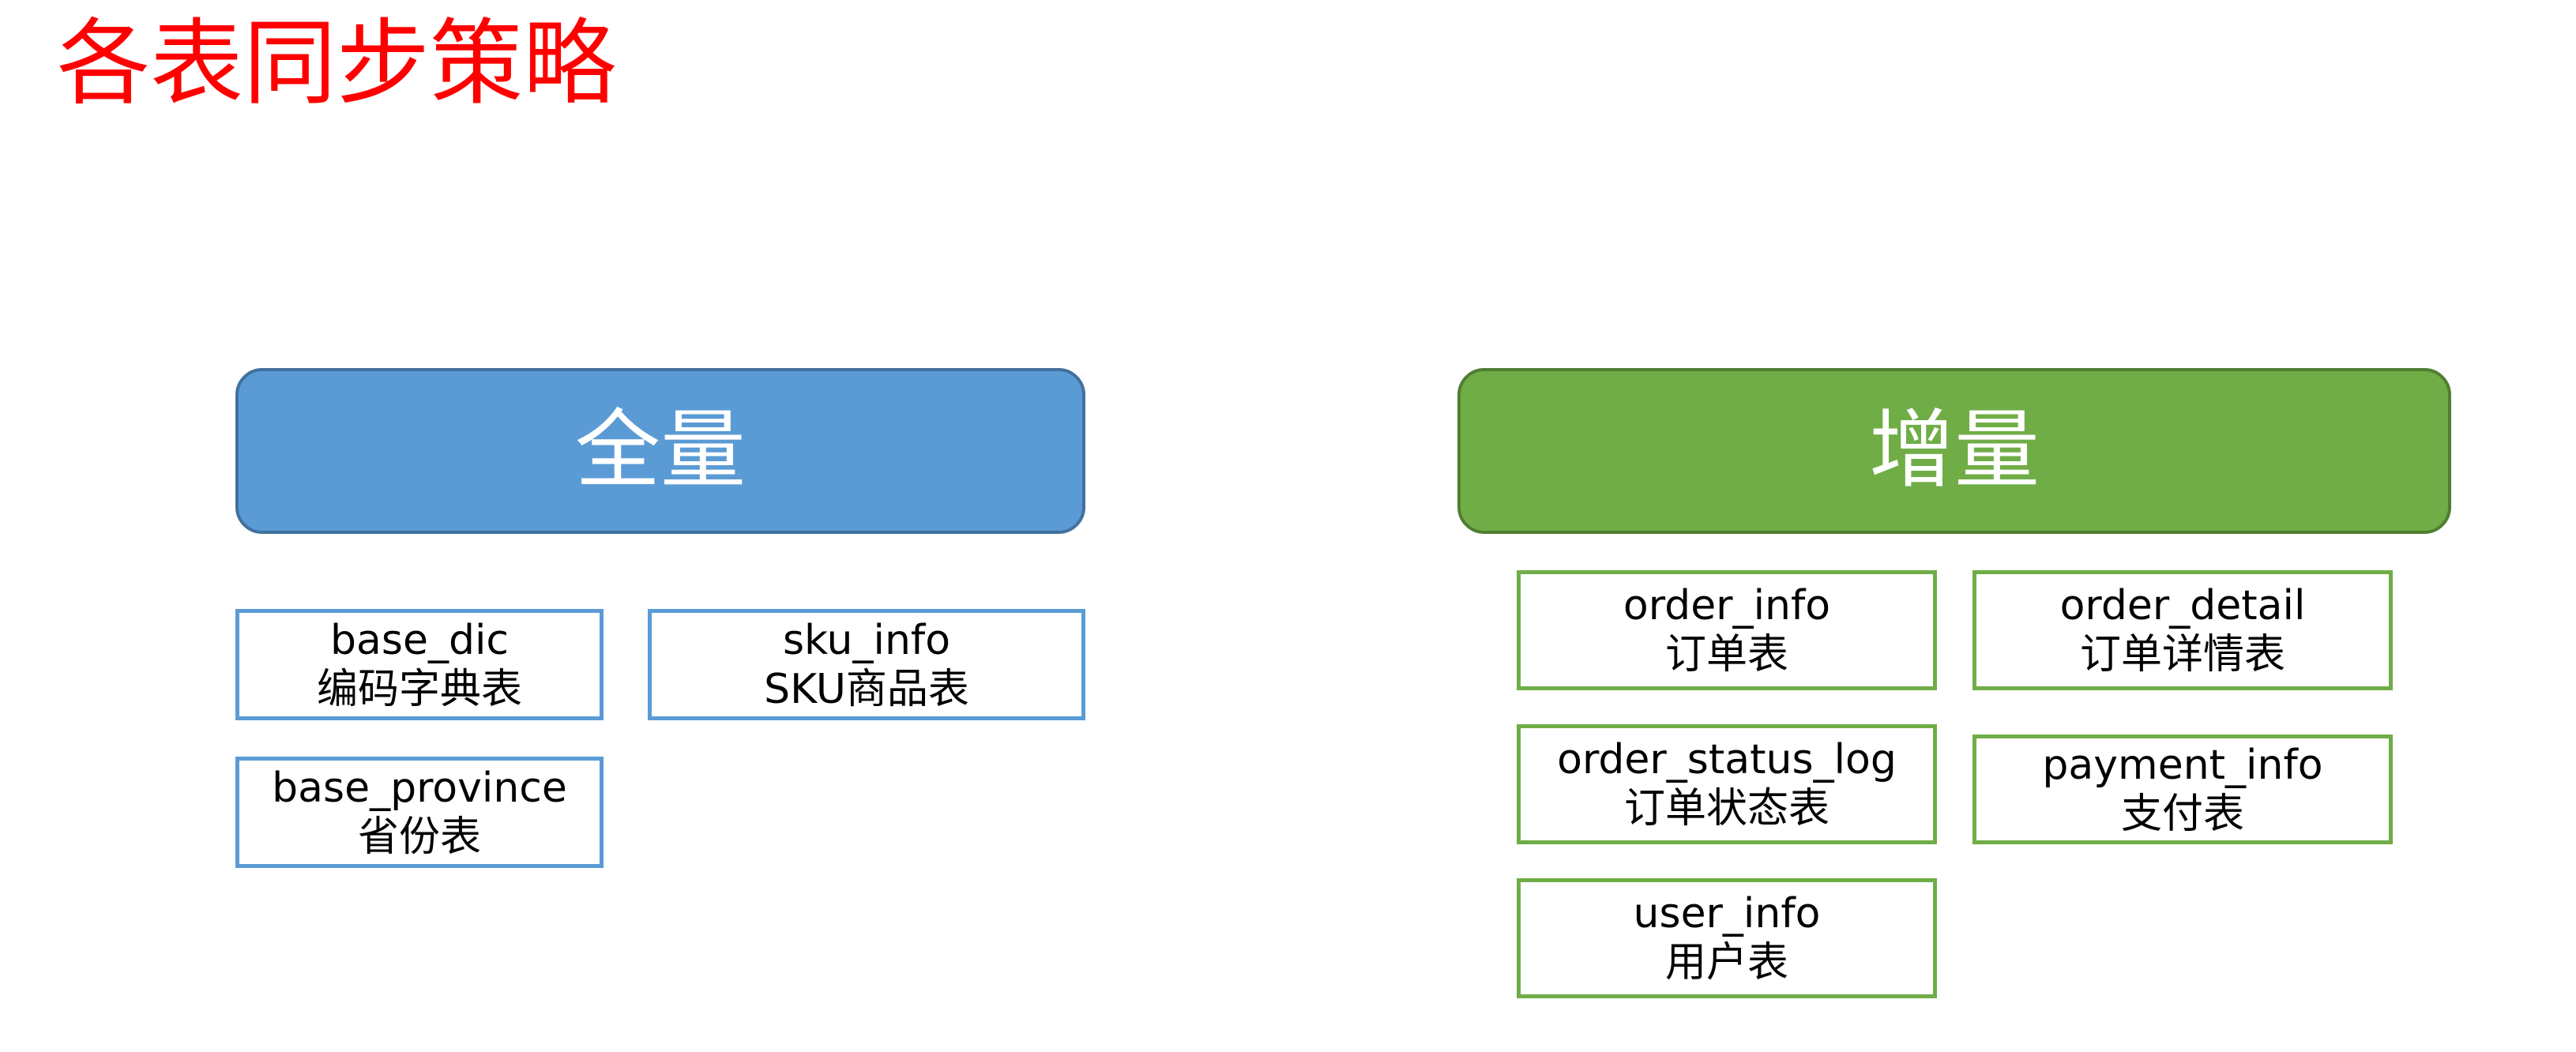 This screenshot has width=2576, height=1052. Describe the element at coordinates (419, 640) in the screenshot. I see `table-name: base_dic` at that location.